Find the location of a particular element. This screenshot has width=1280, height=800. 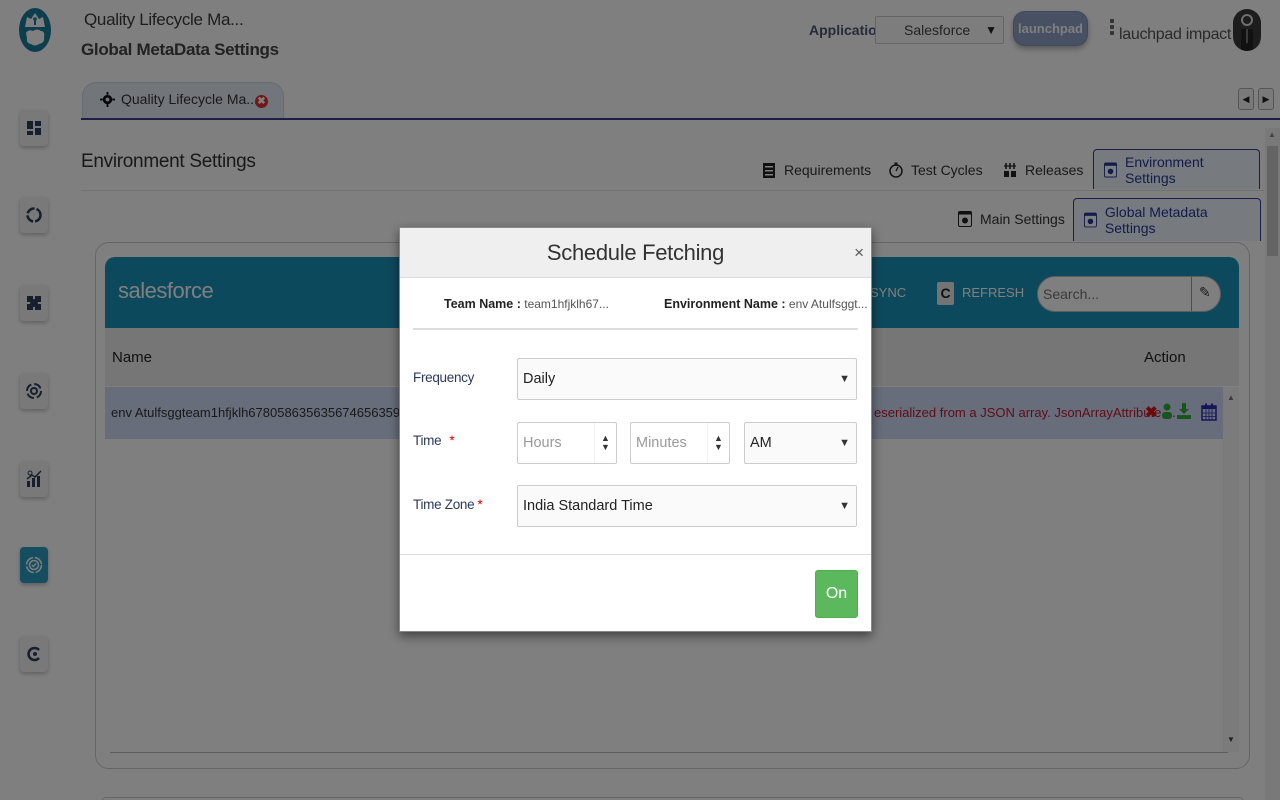

environment-name-label: Environment Name : is located at coordinates (725, 304).